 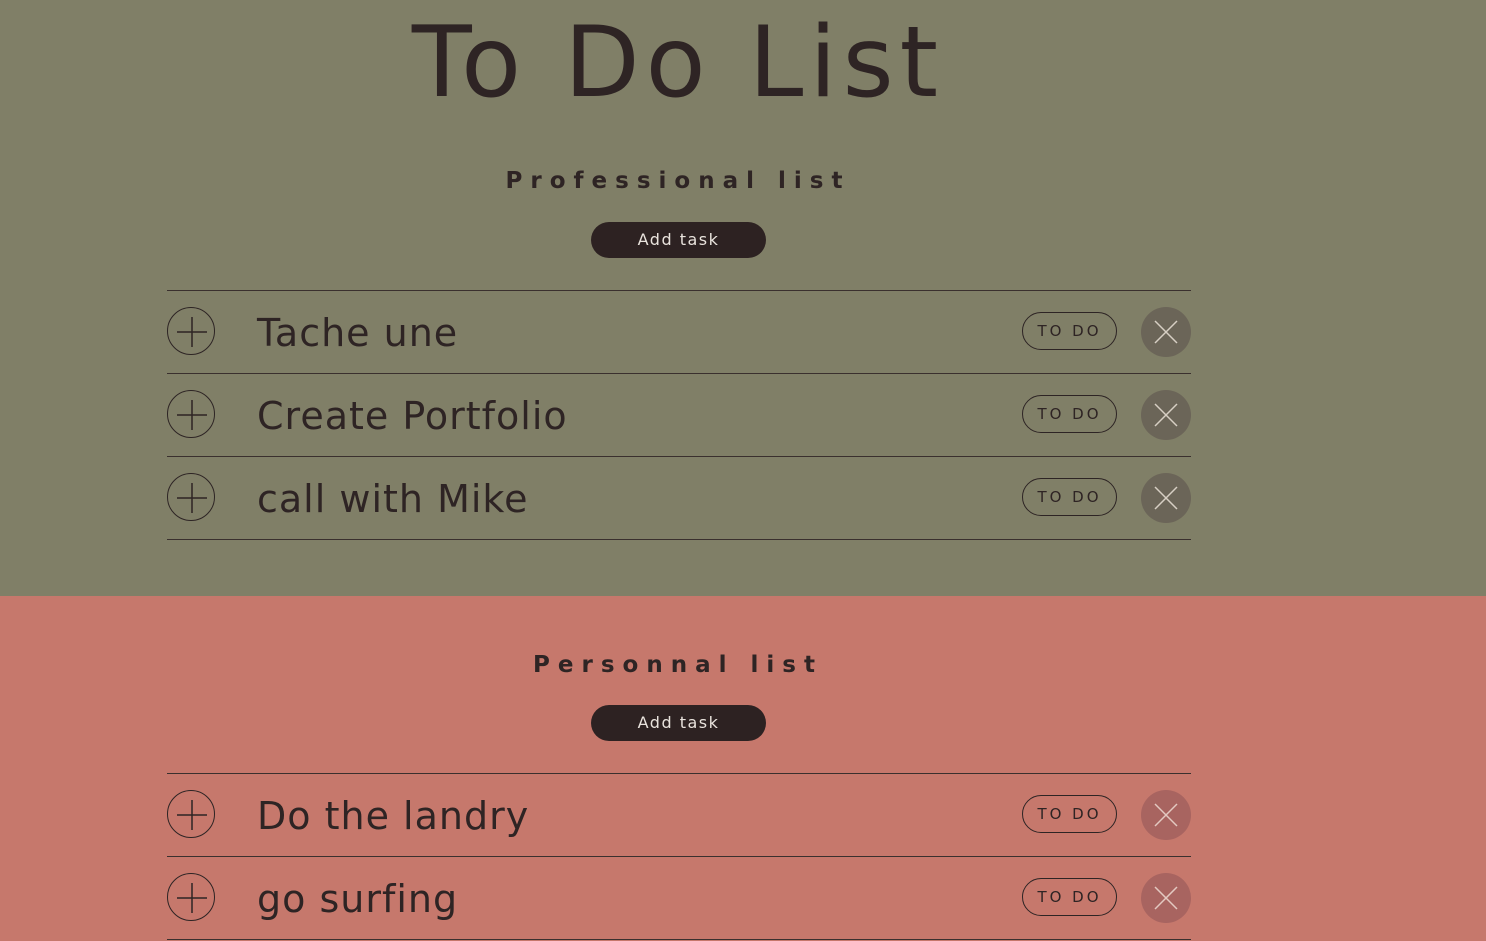 What do you see at coordinates (678, 181) in the screenshot?
I see `professional-list-title: Professional list` at bounding box center [678, 181].